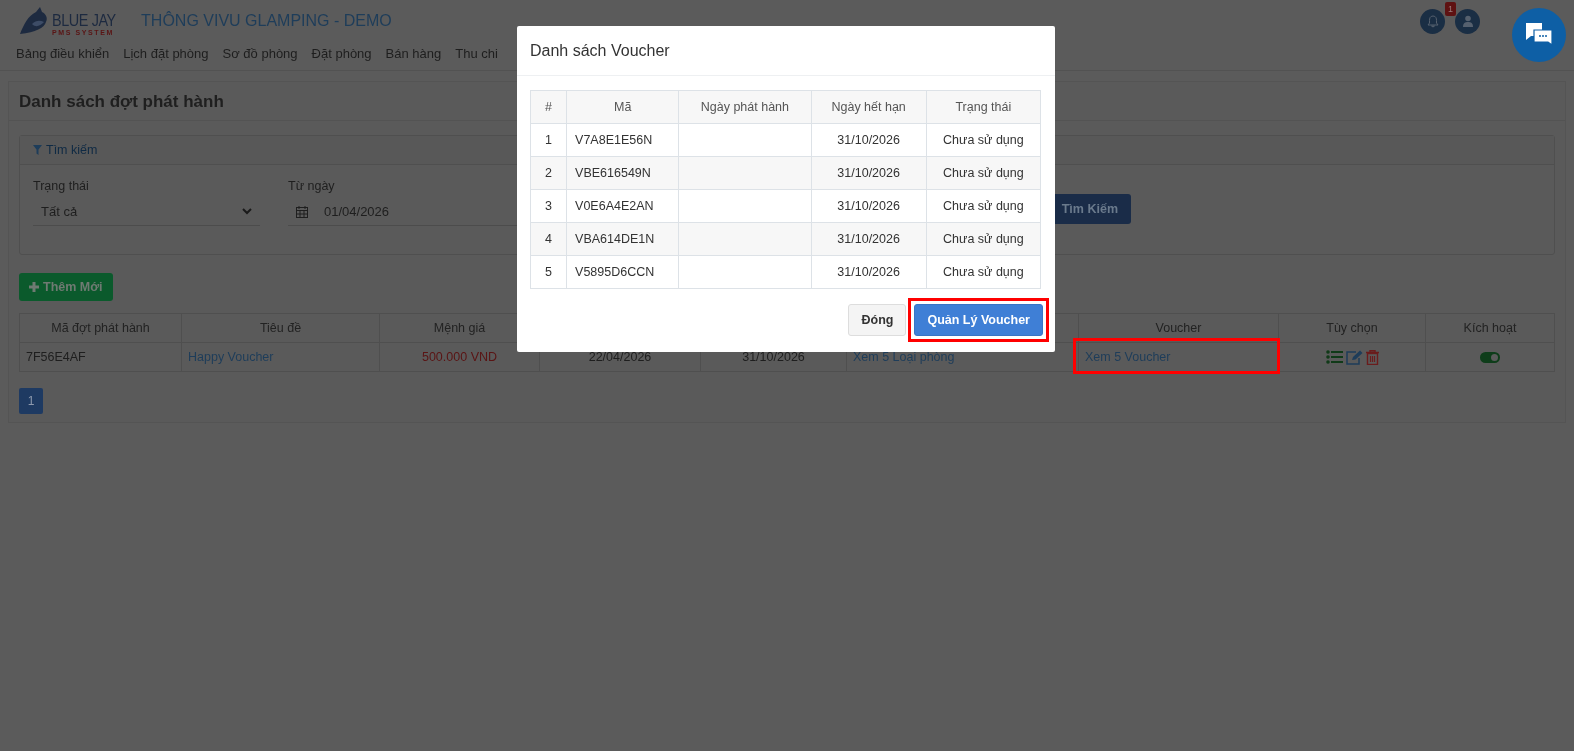 The height and width of the screenshot is (751, 1574). Describe the element at coordinates (600, 50) in the screenshot. I see `dialog-title: Danh sách Voucher` at that location.